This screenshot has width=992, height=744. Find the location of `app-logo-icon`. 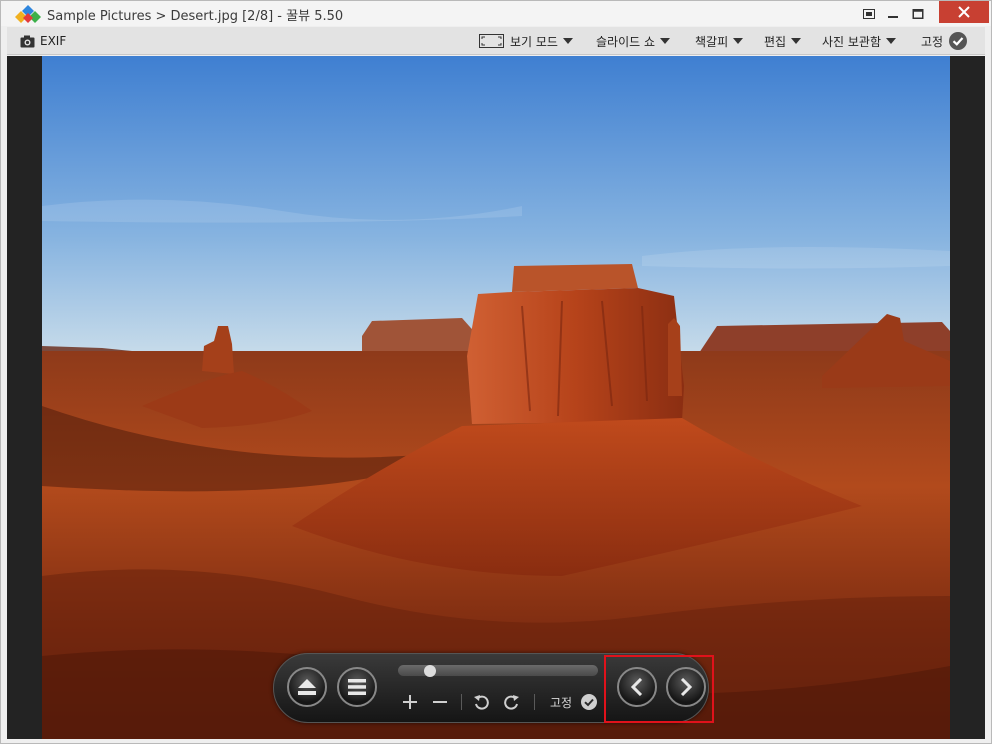

app-logo-icon is located at coordinates (28, 14).